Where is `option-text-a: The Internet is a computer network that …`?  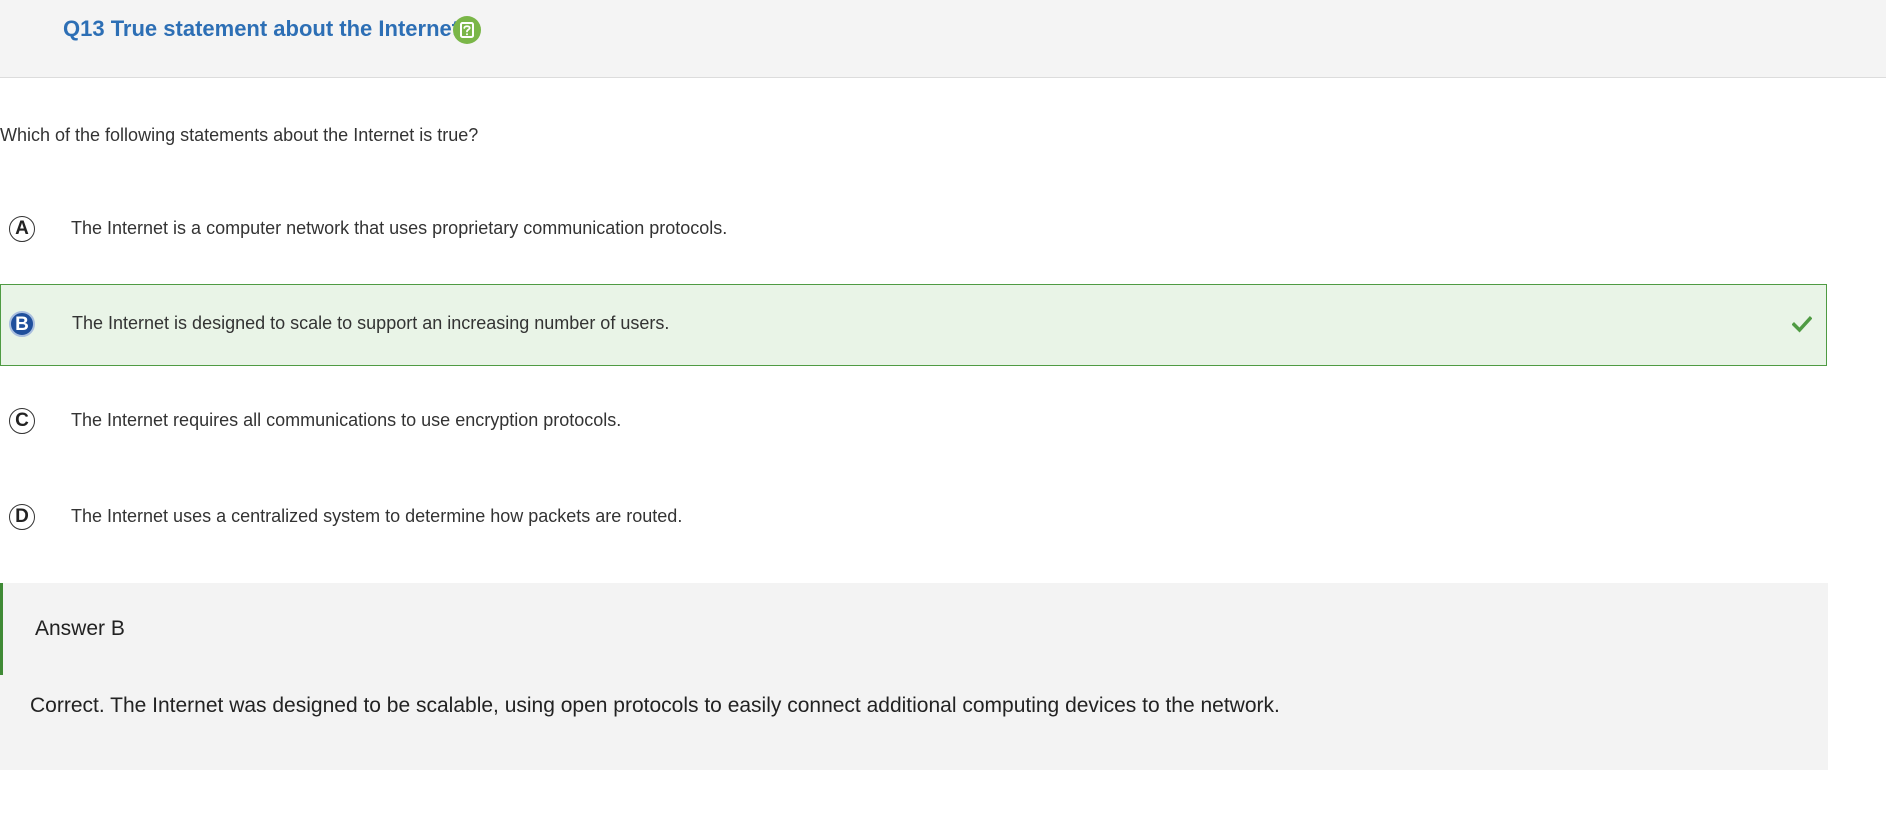 option-text-a: The Internet is a computer network that … is located at coordinates (399, 228).